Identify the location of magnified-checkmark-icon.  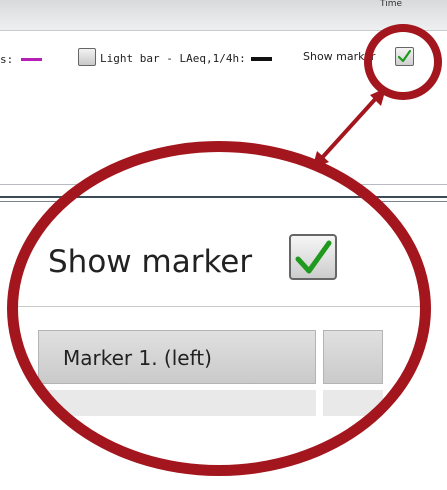
(313, 257).